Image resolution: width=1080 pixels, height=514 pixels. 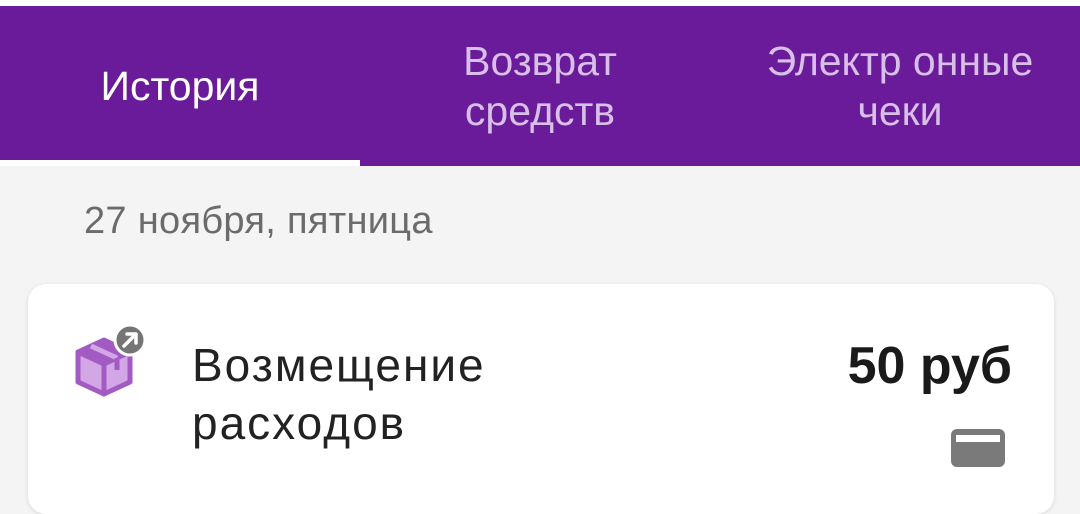 I want to click on tab-history: История, so click(x=180, y=86).